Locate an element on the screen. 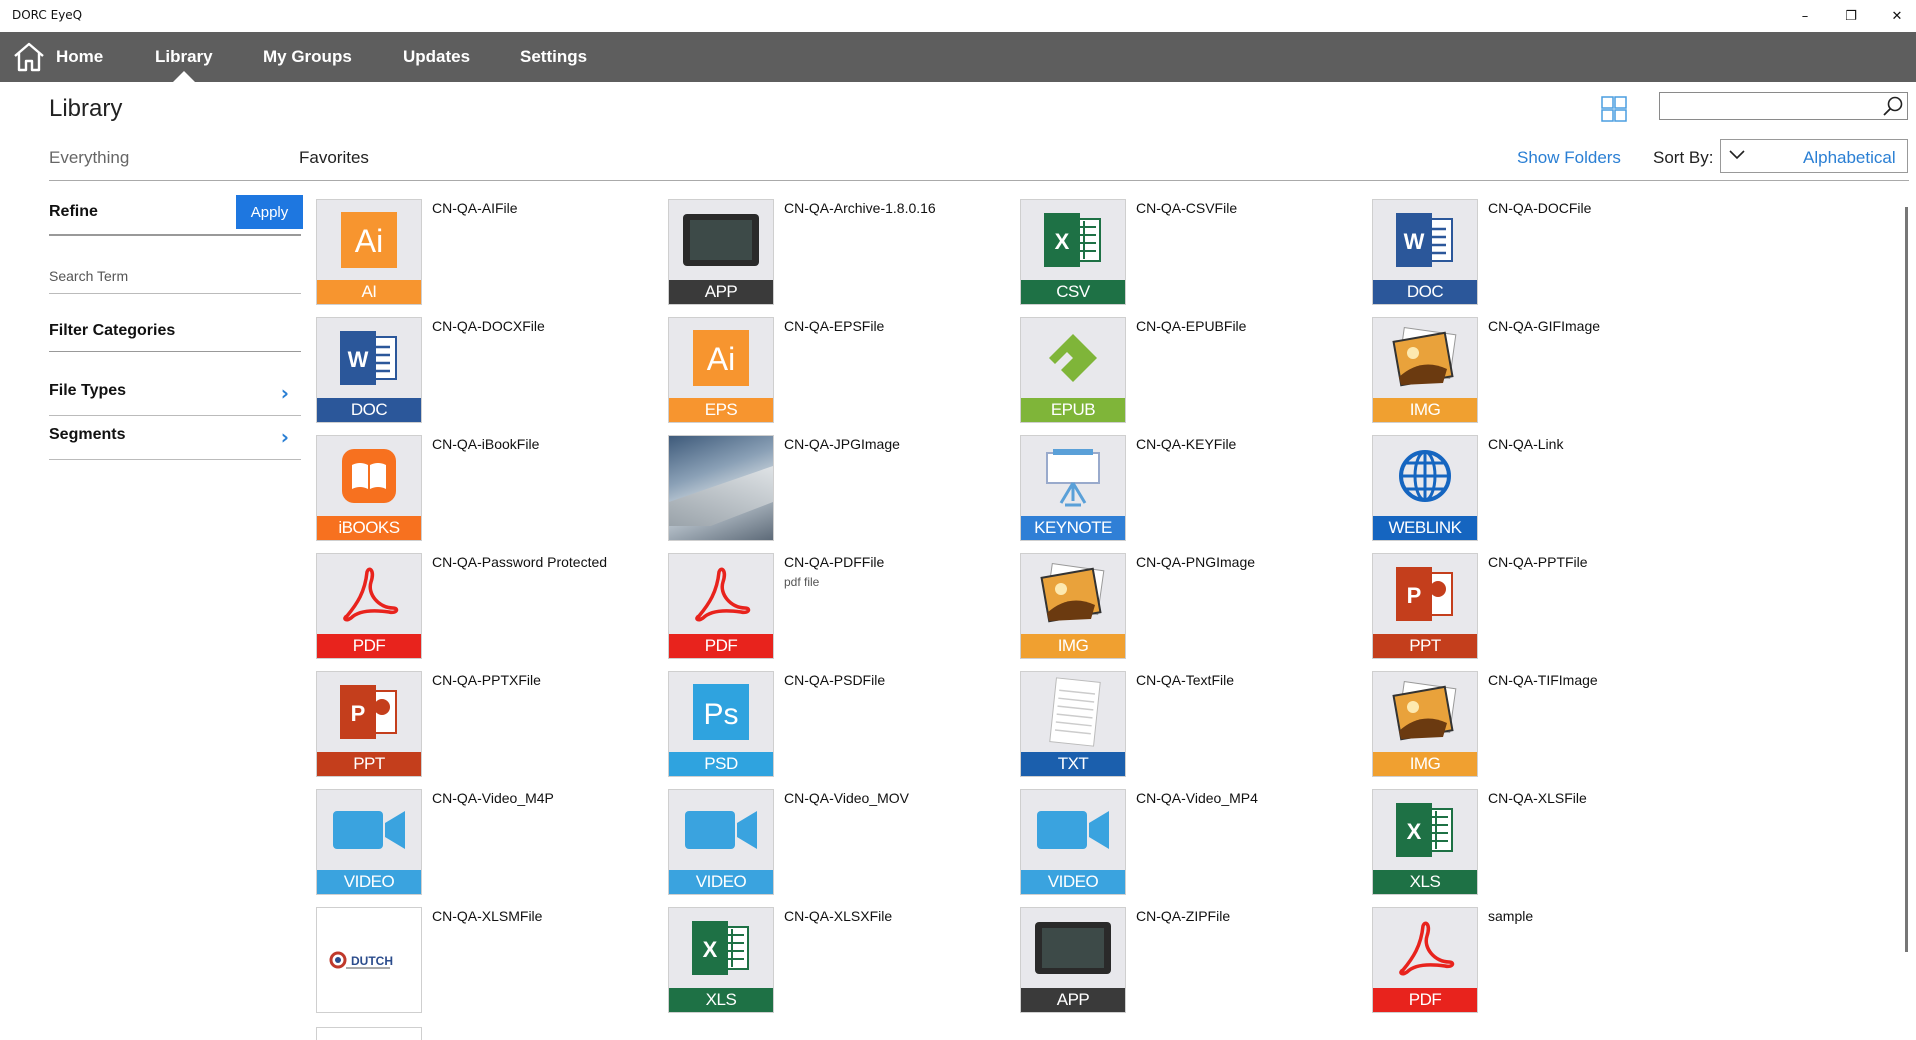  file-thumbnail: DUTCH is located at coordinates (369, 960).